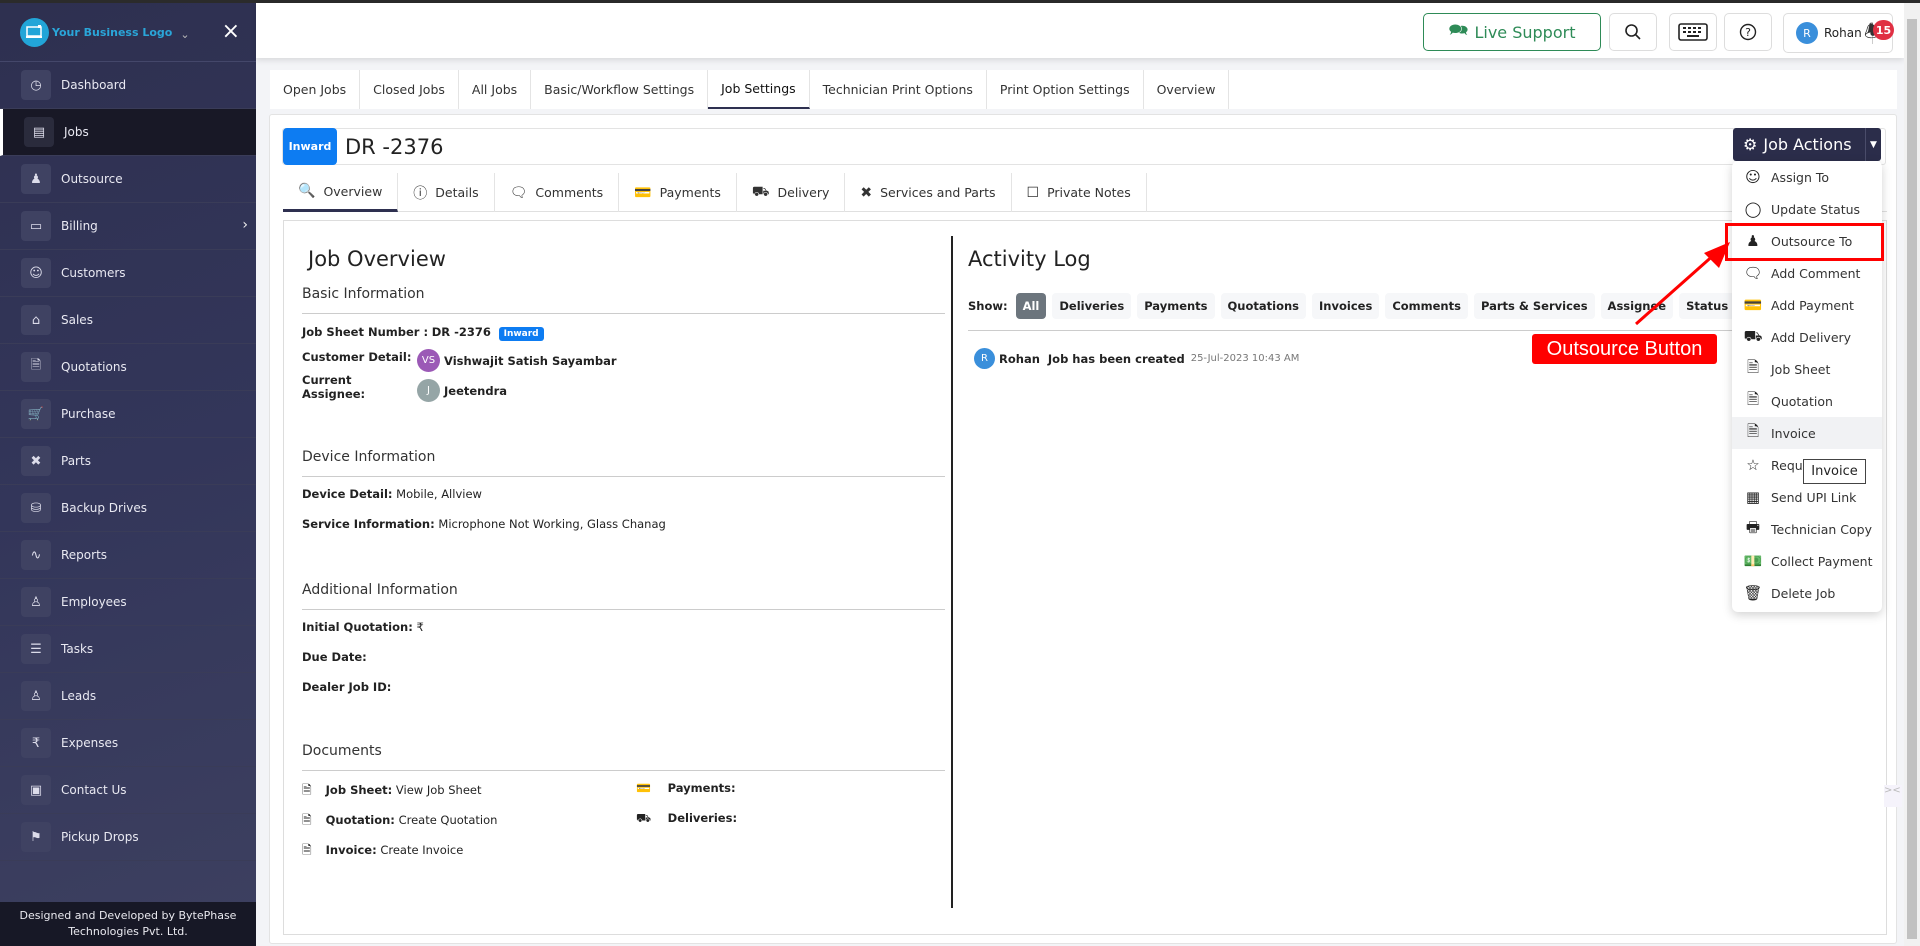 The height and width of the screenshot is (946, 1920). I want to click on subtab-services-and-parts: ✖ Services and Parts, so click(928, 192).